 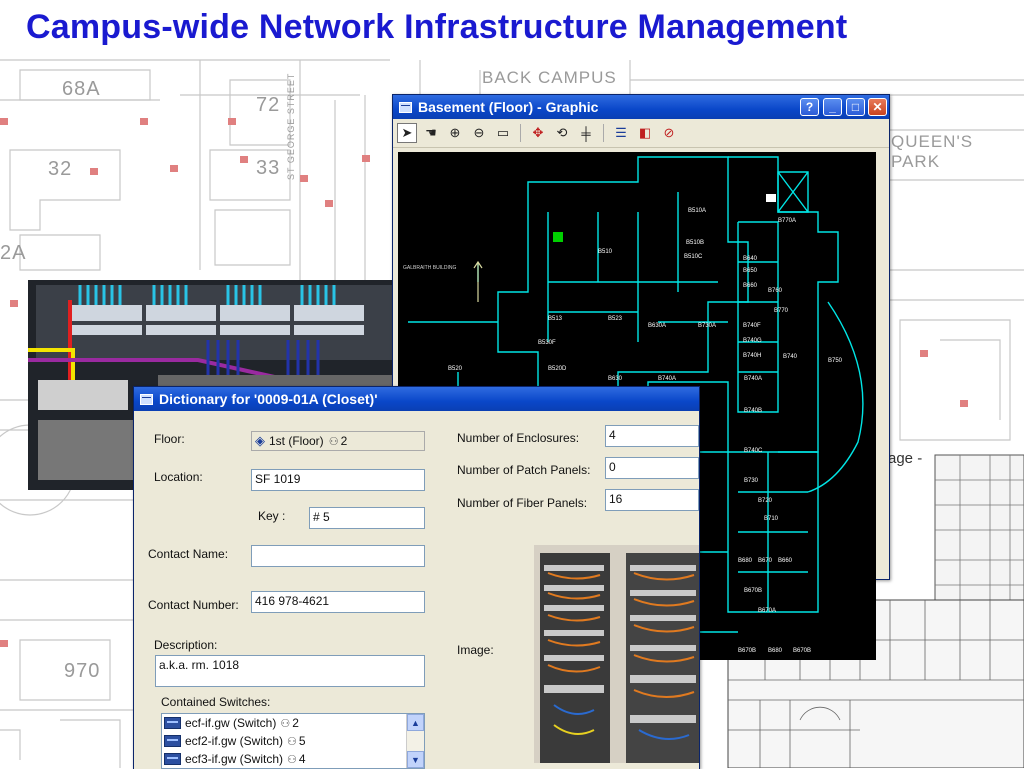 I want to click on svg-text: B510A, so click(x=697, y=211).